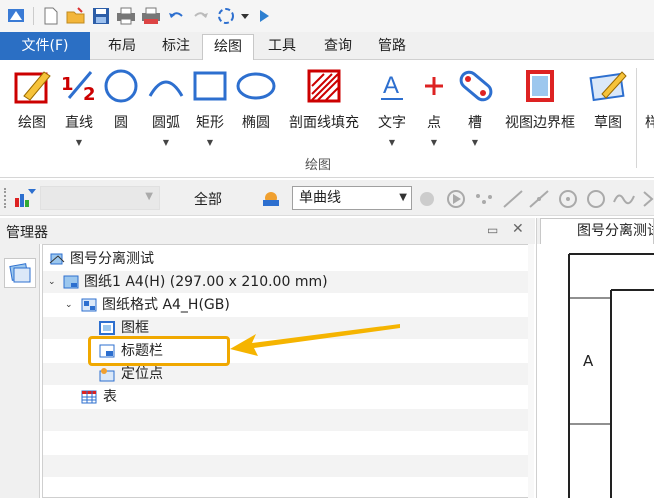  I want to click on snap-toolbar-icons, so click(536, 199).